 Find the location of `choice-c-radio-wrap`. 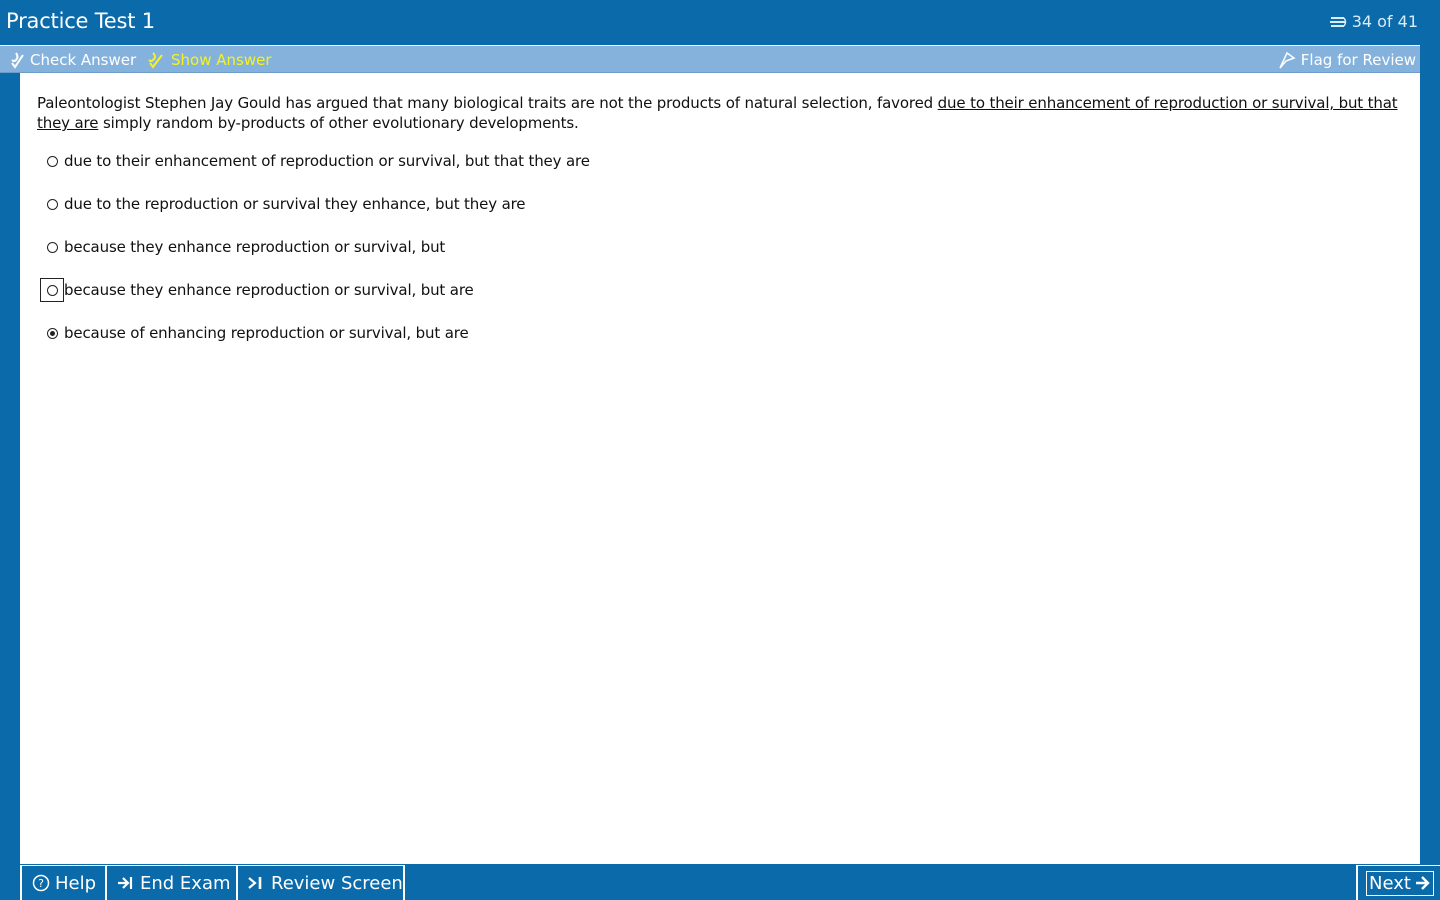

choice-c-radio-wrap is located at coordinates (52, 247).